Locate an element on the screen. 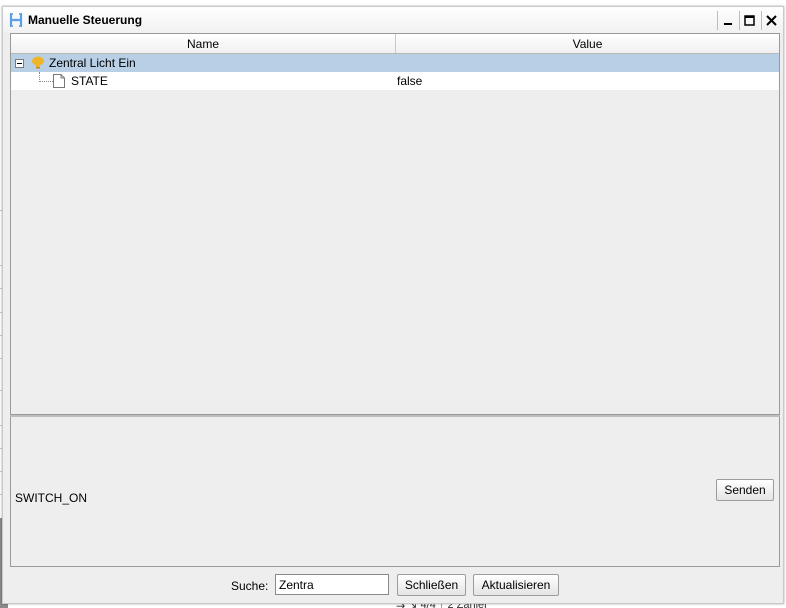 The height and width of the screenshot is (608, 786). table-row-group: Zentral Licht Ein is located at coordinates (395, 63).